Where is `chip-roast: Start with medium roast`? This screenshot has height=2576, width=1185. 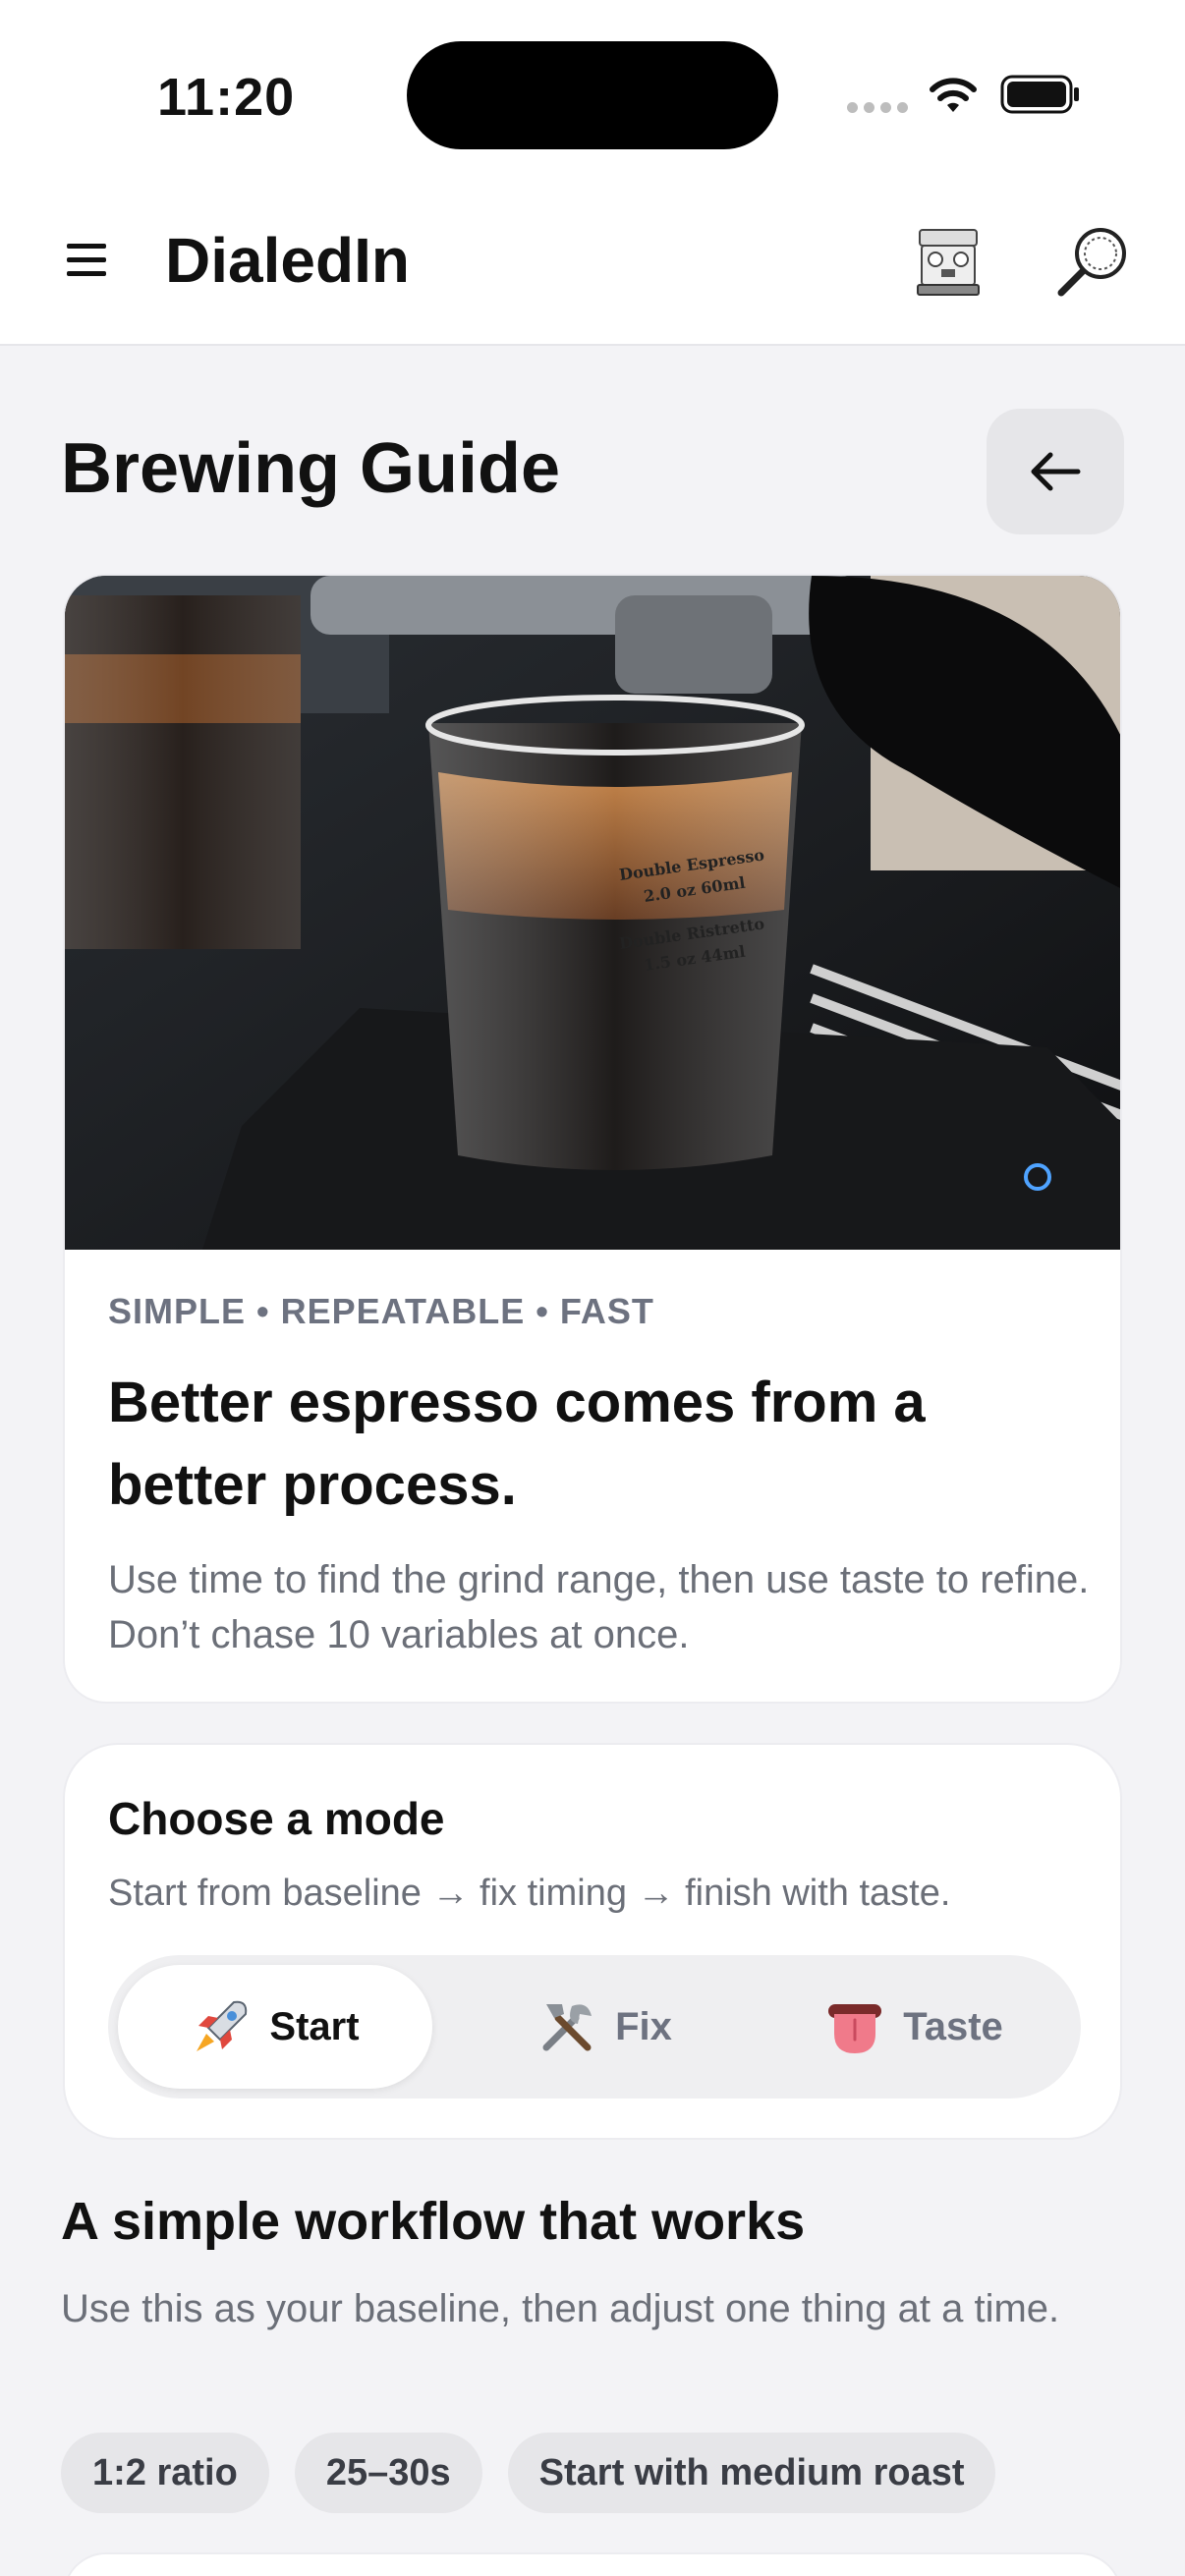 chip-roast: Start with medium roast is located at coordinates (752, 2473).